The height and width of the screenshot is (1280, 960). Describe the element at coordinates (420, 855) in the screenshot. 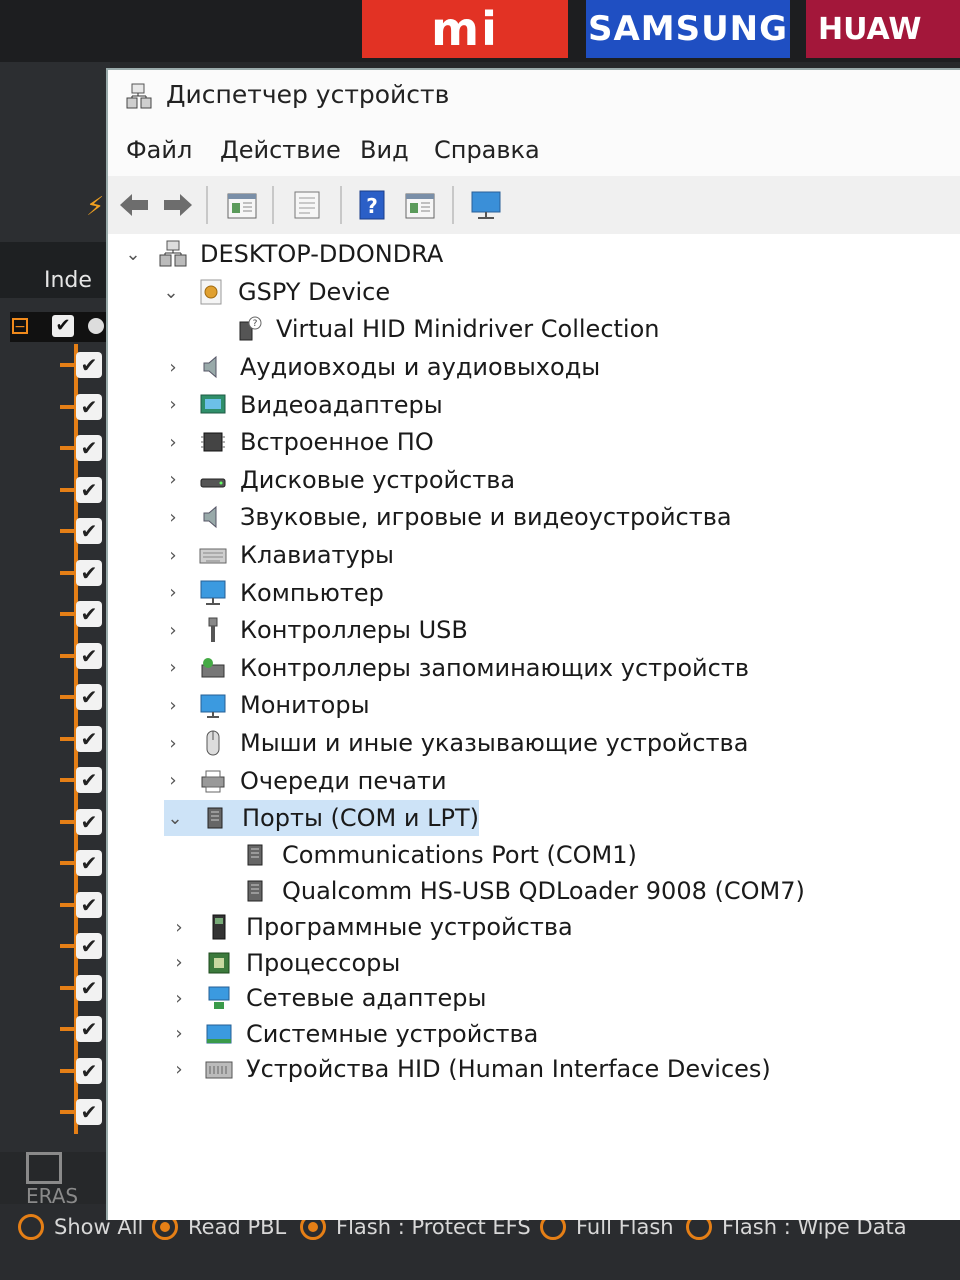

I see `tree-node-port-0: Communications Port (COM1)` at that location.